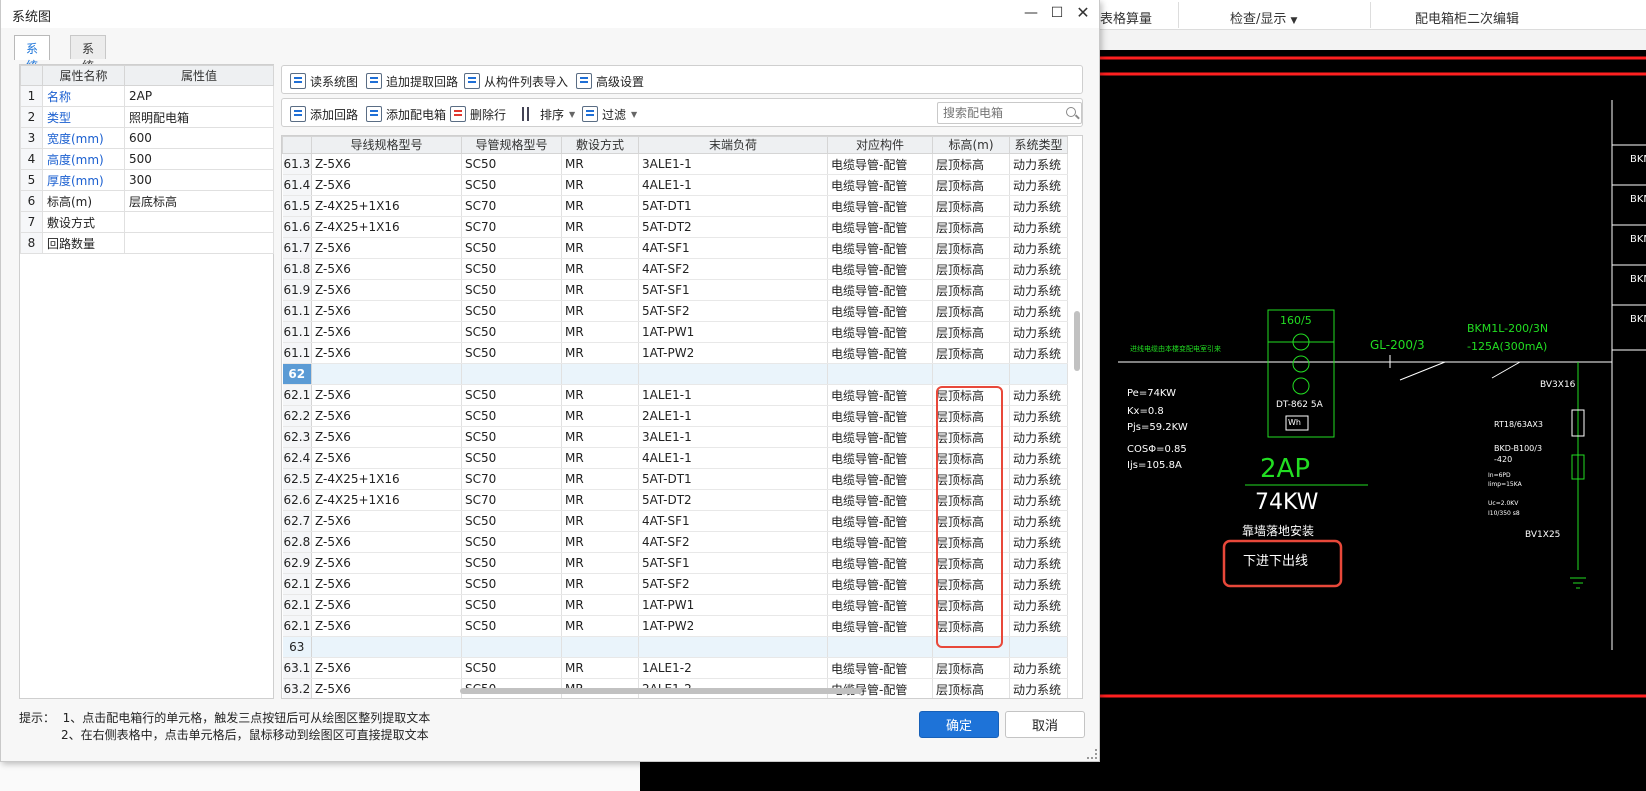 This screenshot has height=791, width=1646. I want to click on cell-terminal-load: 1AT-PW2, so click(733, 626).